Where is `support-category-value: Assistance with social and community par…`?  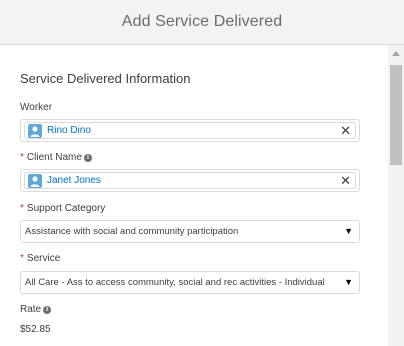
support-category-value: Assistance with social and community par… is located at coordinates (132, 231).